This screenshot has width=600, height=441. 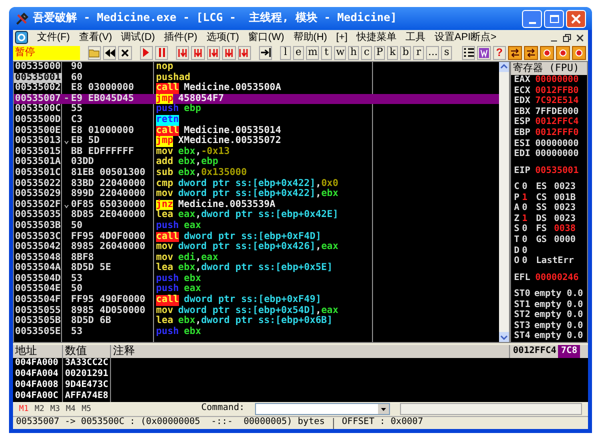 I want to click on close-button, so click(x=576, y=19).